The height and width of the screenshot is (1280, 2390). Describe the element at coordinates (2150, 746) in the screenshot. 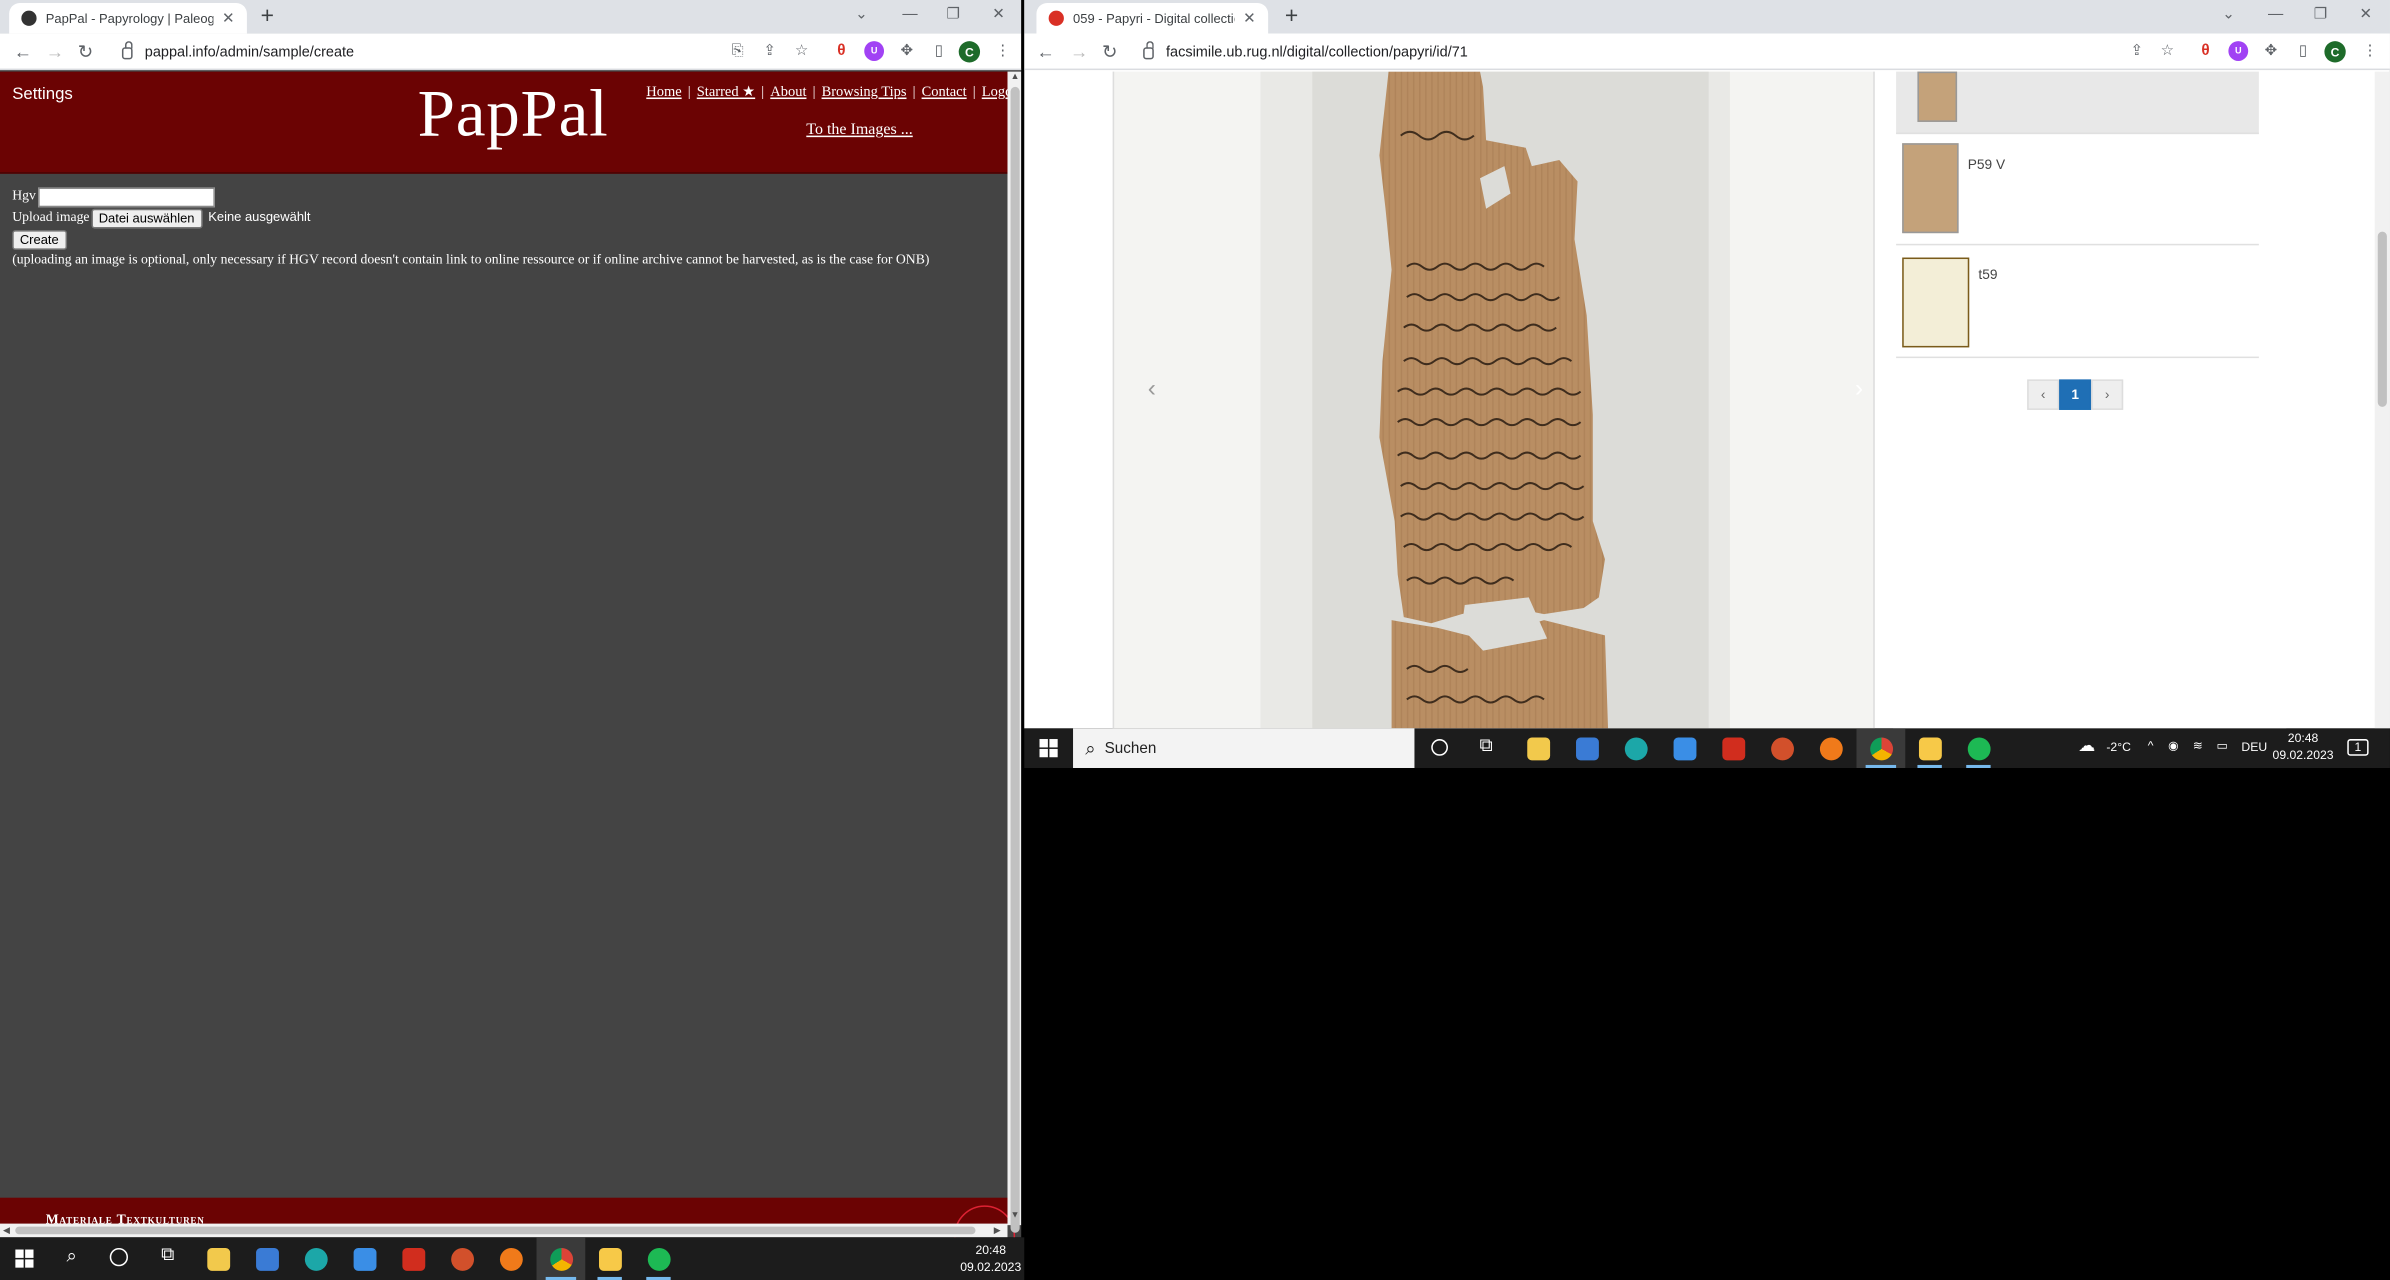

I see `tray-chevron-icon: ^` at that location.